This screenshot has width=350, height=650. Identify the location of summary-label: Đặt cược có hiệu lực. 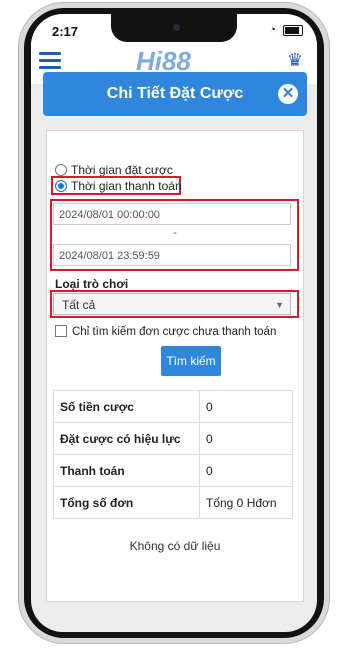
(126, 438).